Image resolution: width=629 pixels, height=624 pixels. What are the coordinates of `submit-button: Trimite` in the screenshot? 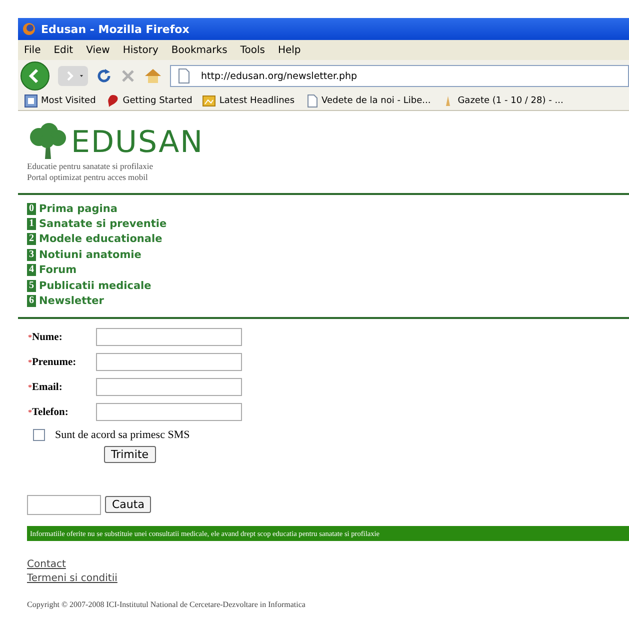 It's located at (130, 454).